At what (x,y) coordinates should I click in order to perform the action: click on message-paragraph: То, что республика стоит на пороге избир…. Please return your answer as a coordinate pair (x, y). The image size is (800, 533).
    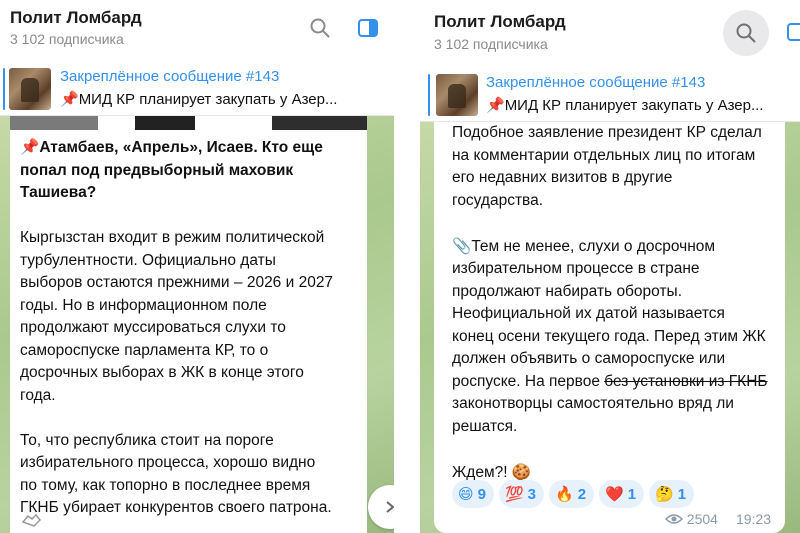
    Looking at the image, I should click on (176, 474).